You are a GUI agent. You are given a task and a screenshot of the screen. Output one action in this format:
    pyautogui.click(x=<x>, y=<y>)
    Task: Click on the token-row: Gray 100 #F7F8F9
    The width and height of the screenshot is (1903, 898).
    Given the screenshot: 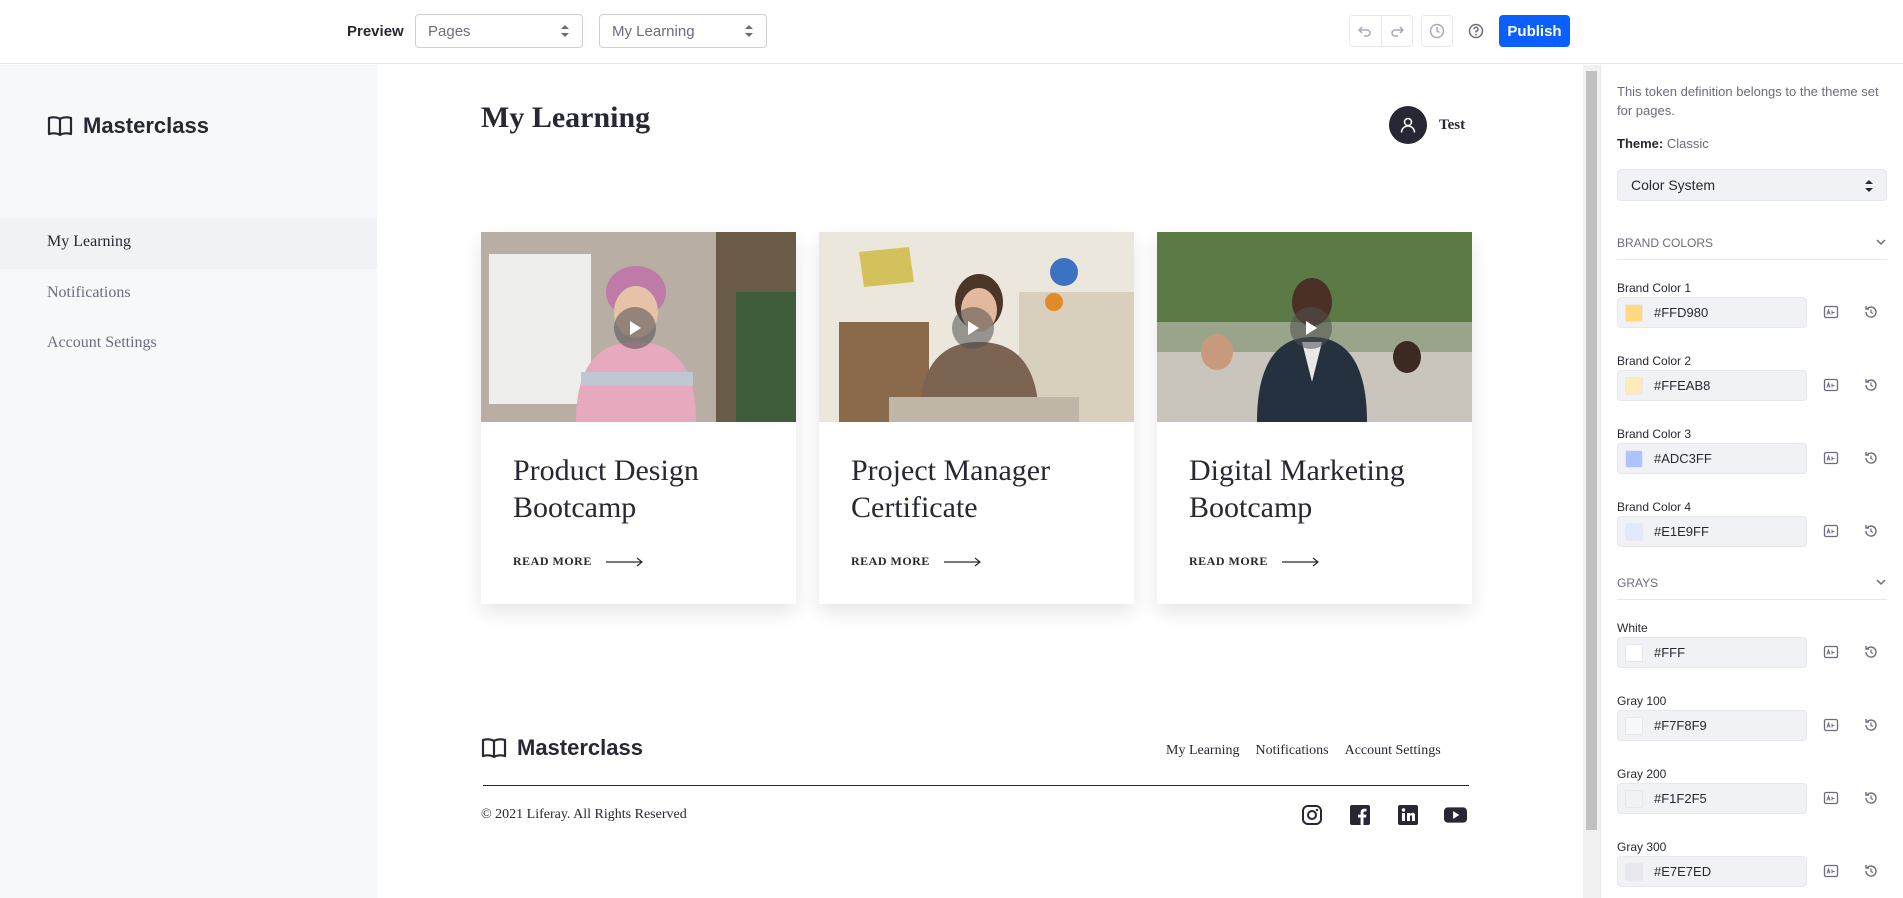 What is the action you would take?
    pyautogui.click(x=1752, y=724)
    